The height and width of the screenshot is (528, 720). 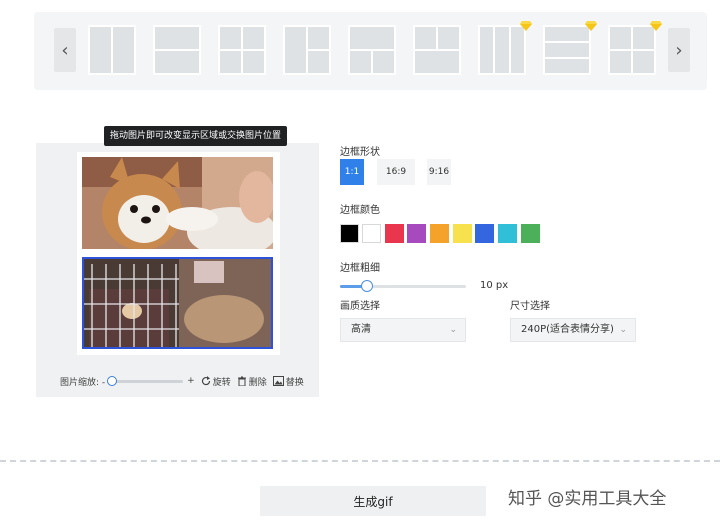 I want to click on border-thickness-label: 边框粗细, so click(x=360, y=268).